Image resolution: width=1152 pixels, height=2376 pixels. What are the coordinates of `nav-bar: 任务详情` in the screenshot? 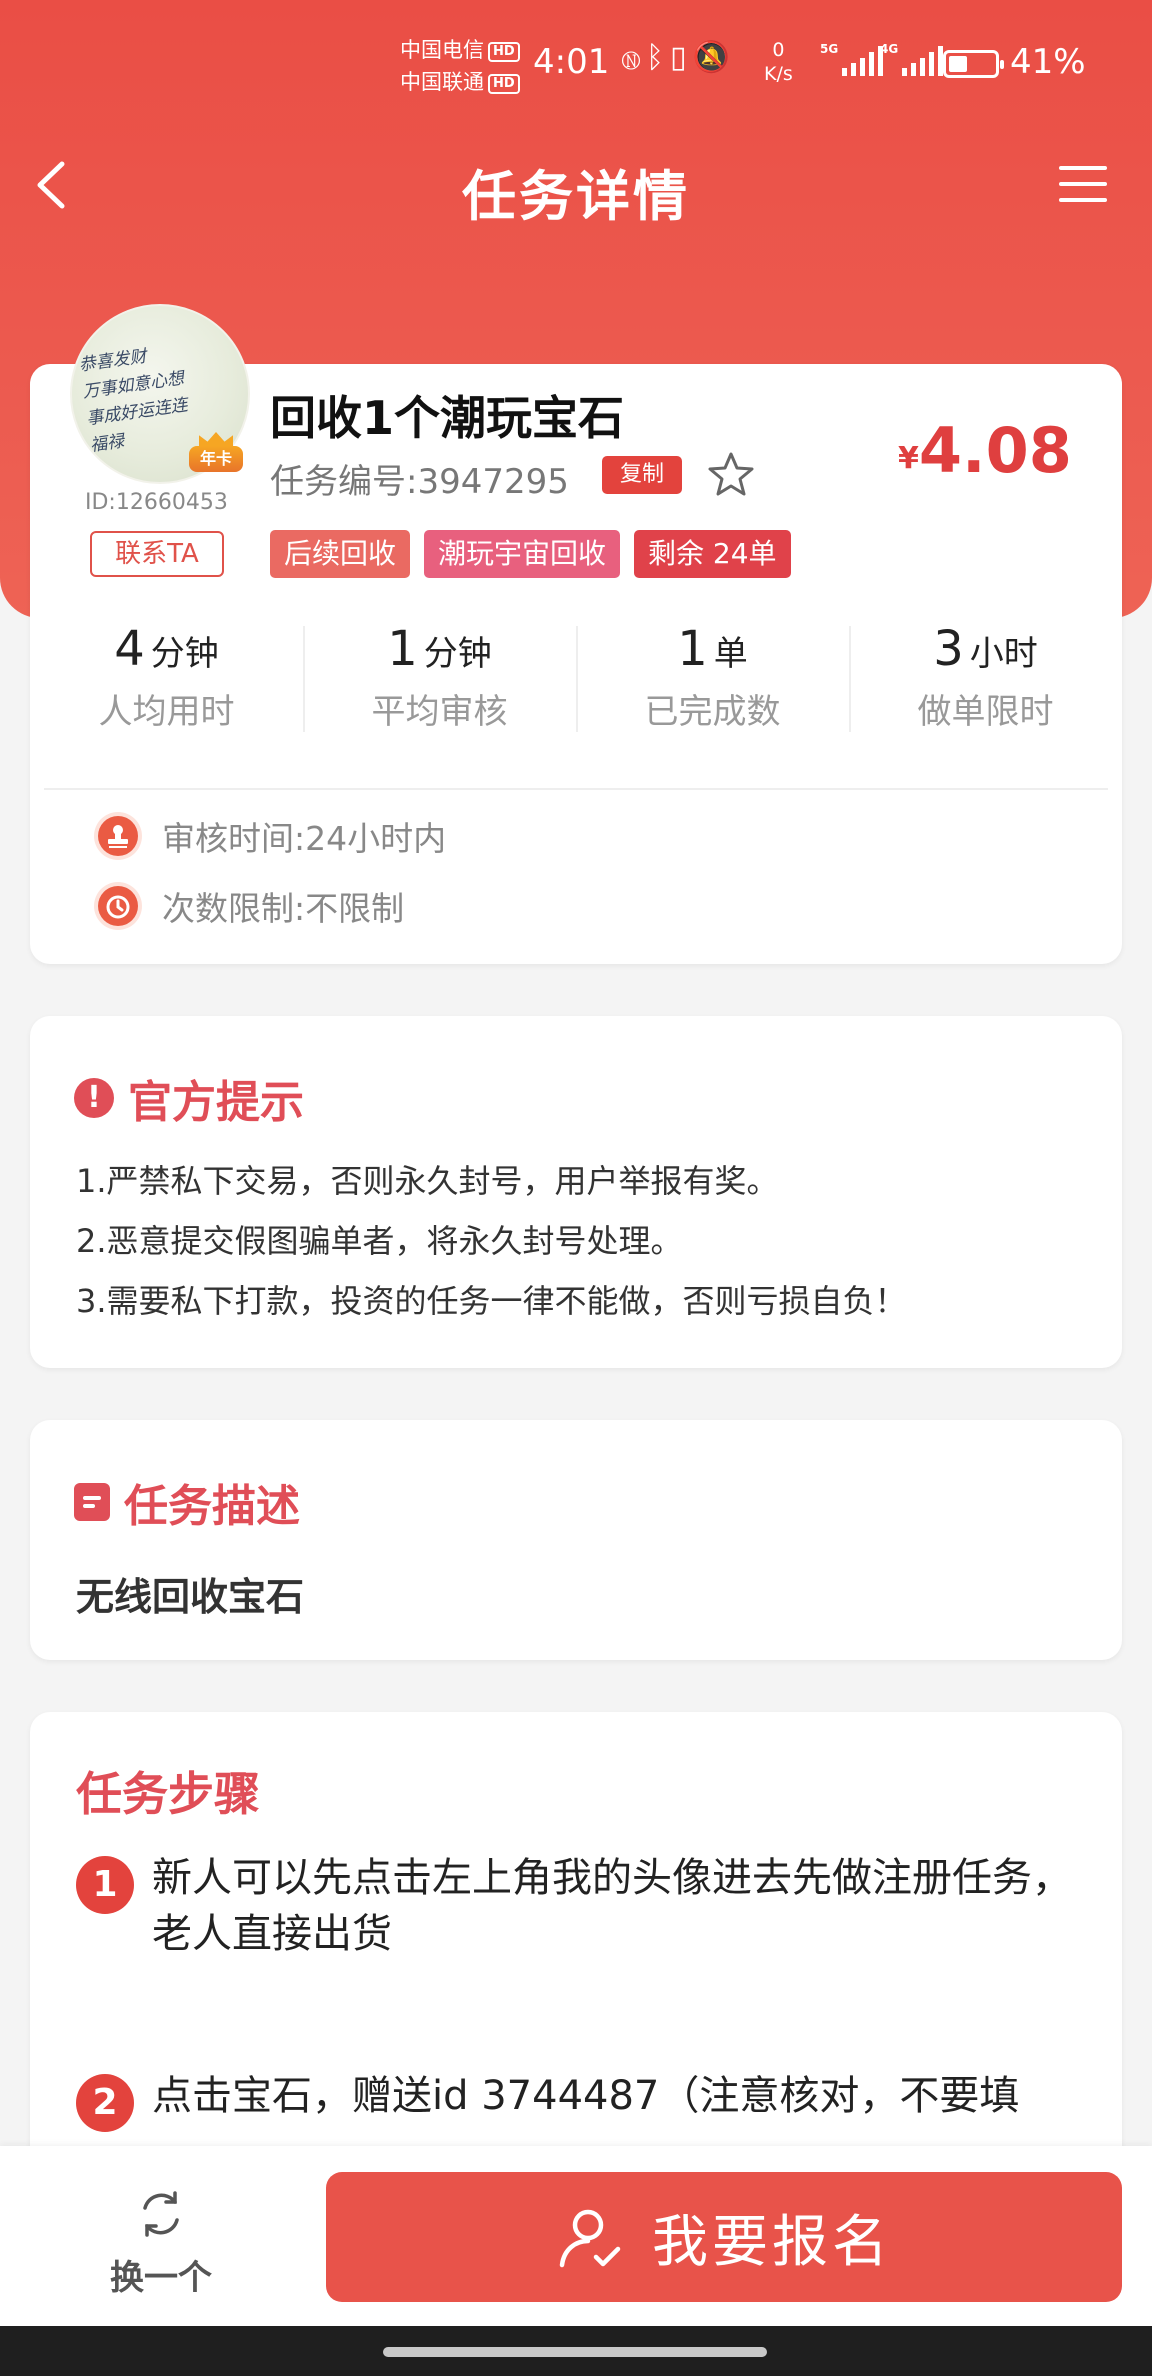 It's located at (576, 185).